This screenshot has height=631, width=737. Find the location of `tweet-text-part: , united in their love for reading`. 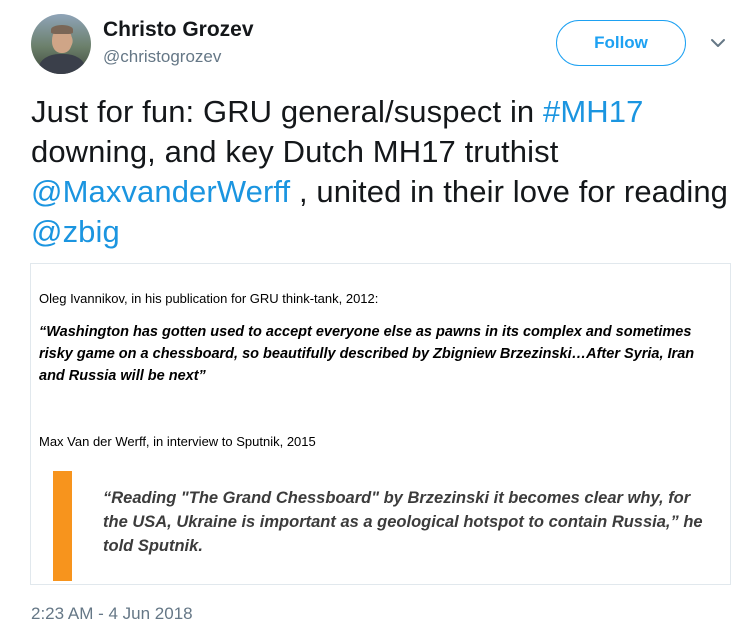

tweet-text-part: , united in their love for reading is located at coordinates (509, 191).